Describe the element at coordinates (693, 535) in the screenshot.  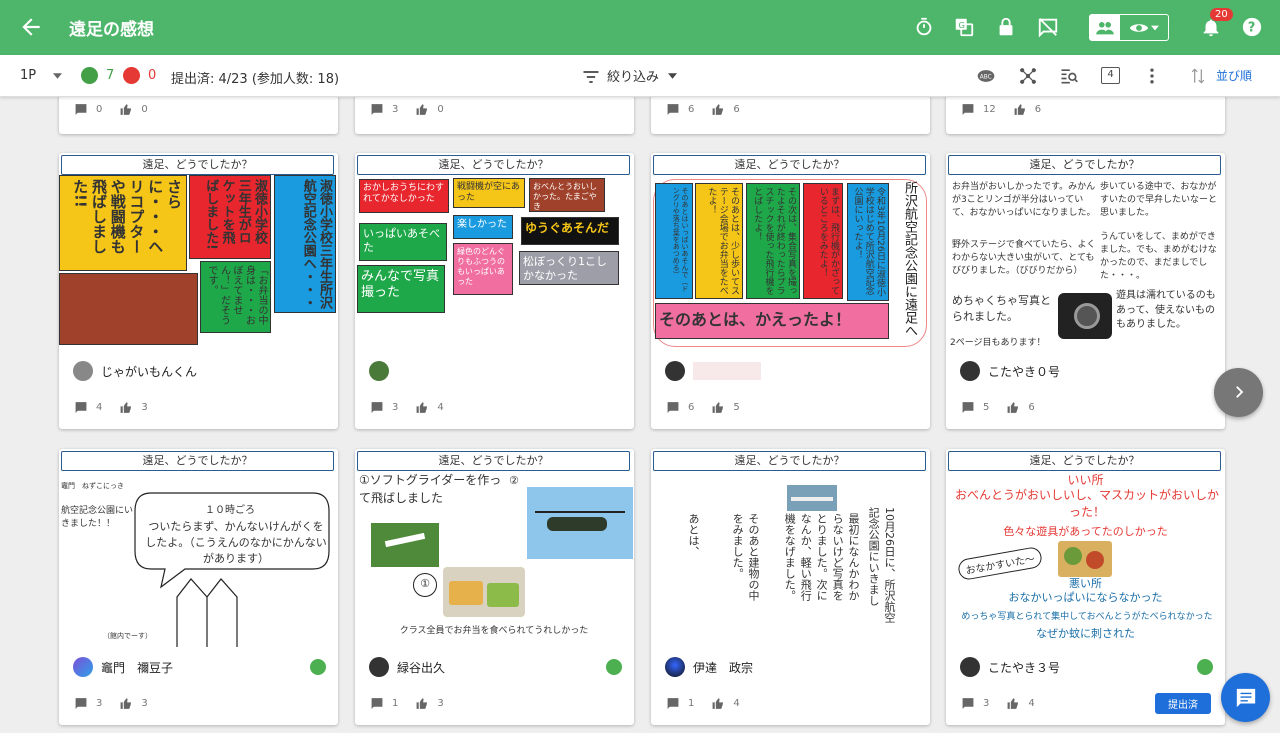
I see `note-text: あとは、` at that location.